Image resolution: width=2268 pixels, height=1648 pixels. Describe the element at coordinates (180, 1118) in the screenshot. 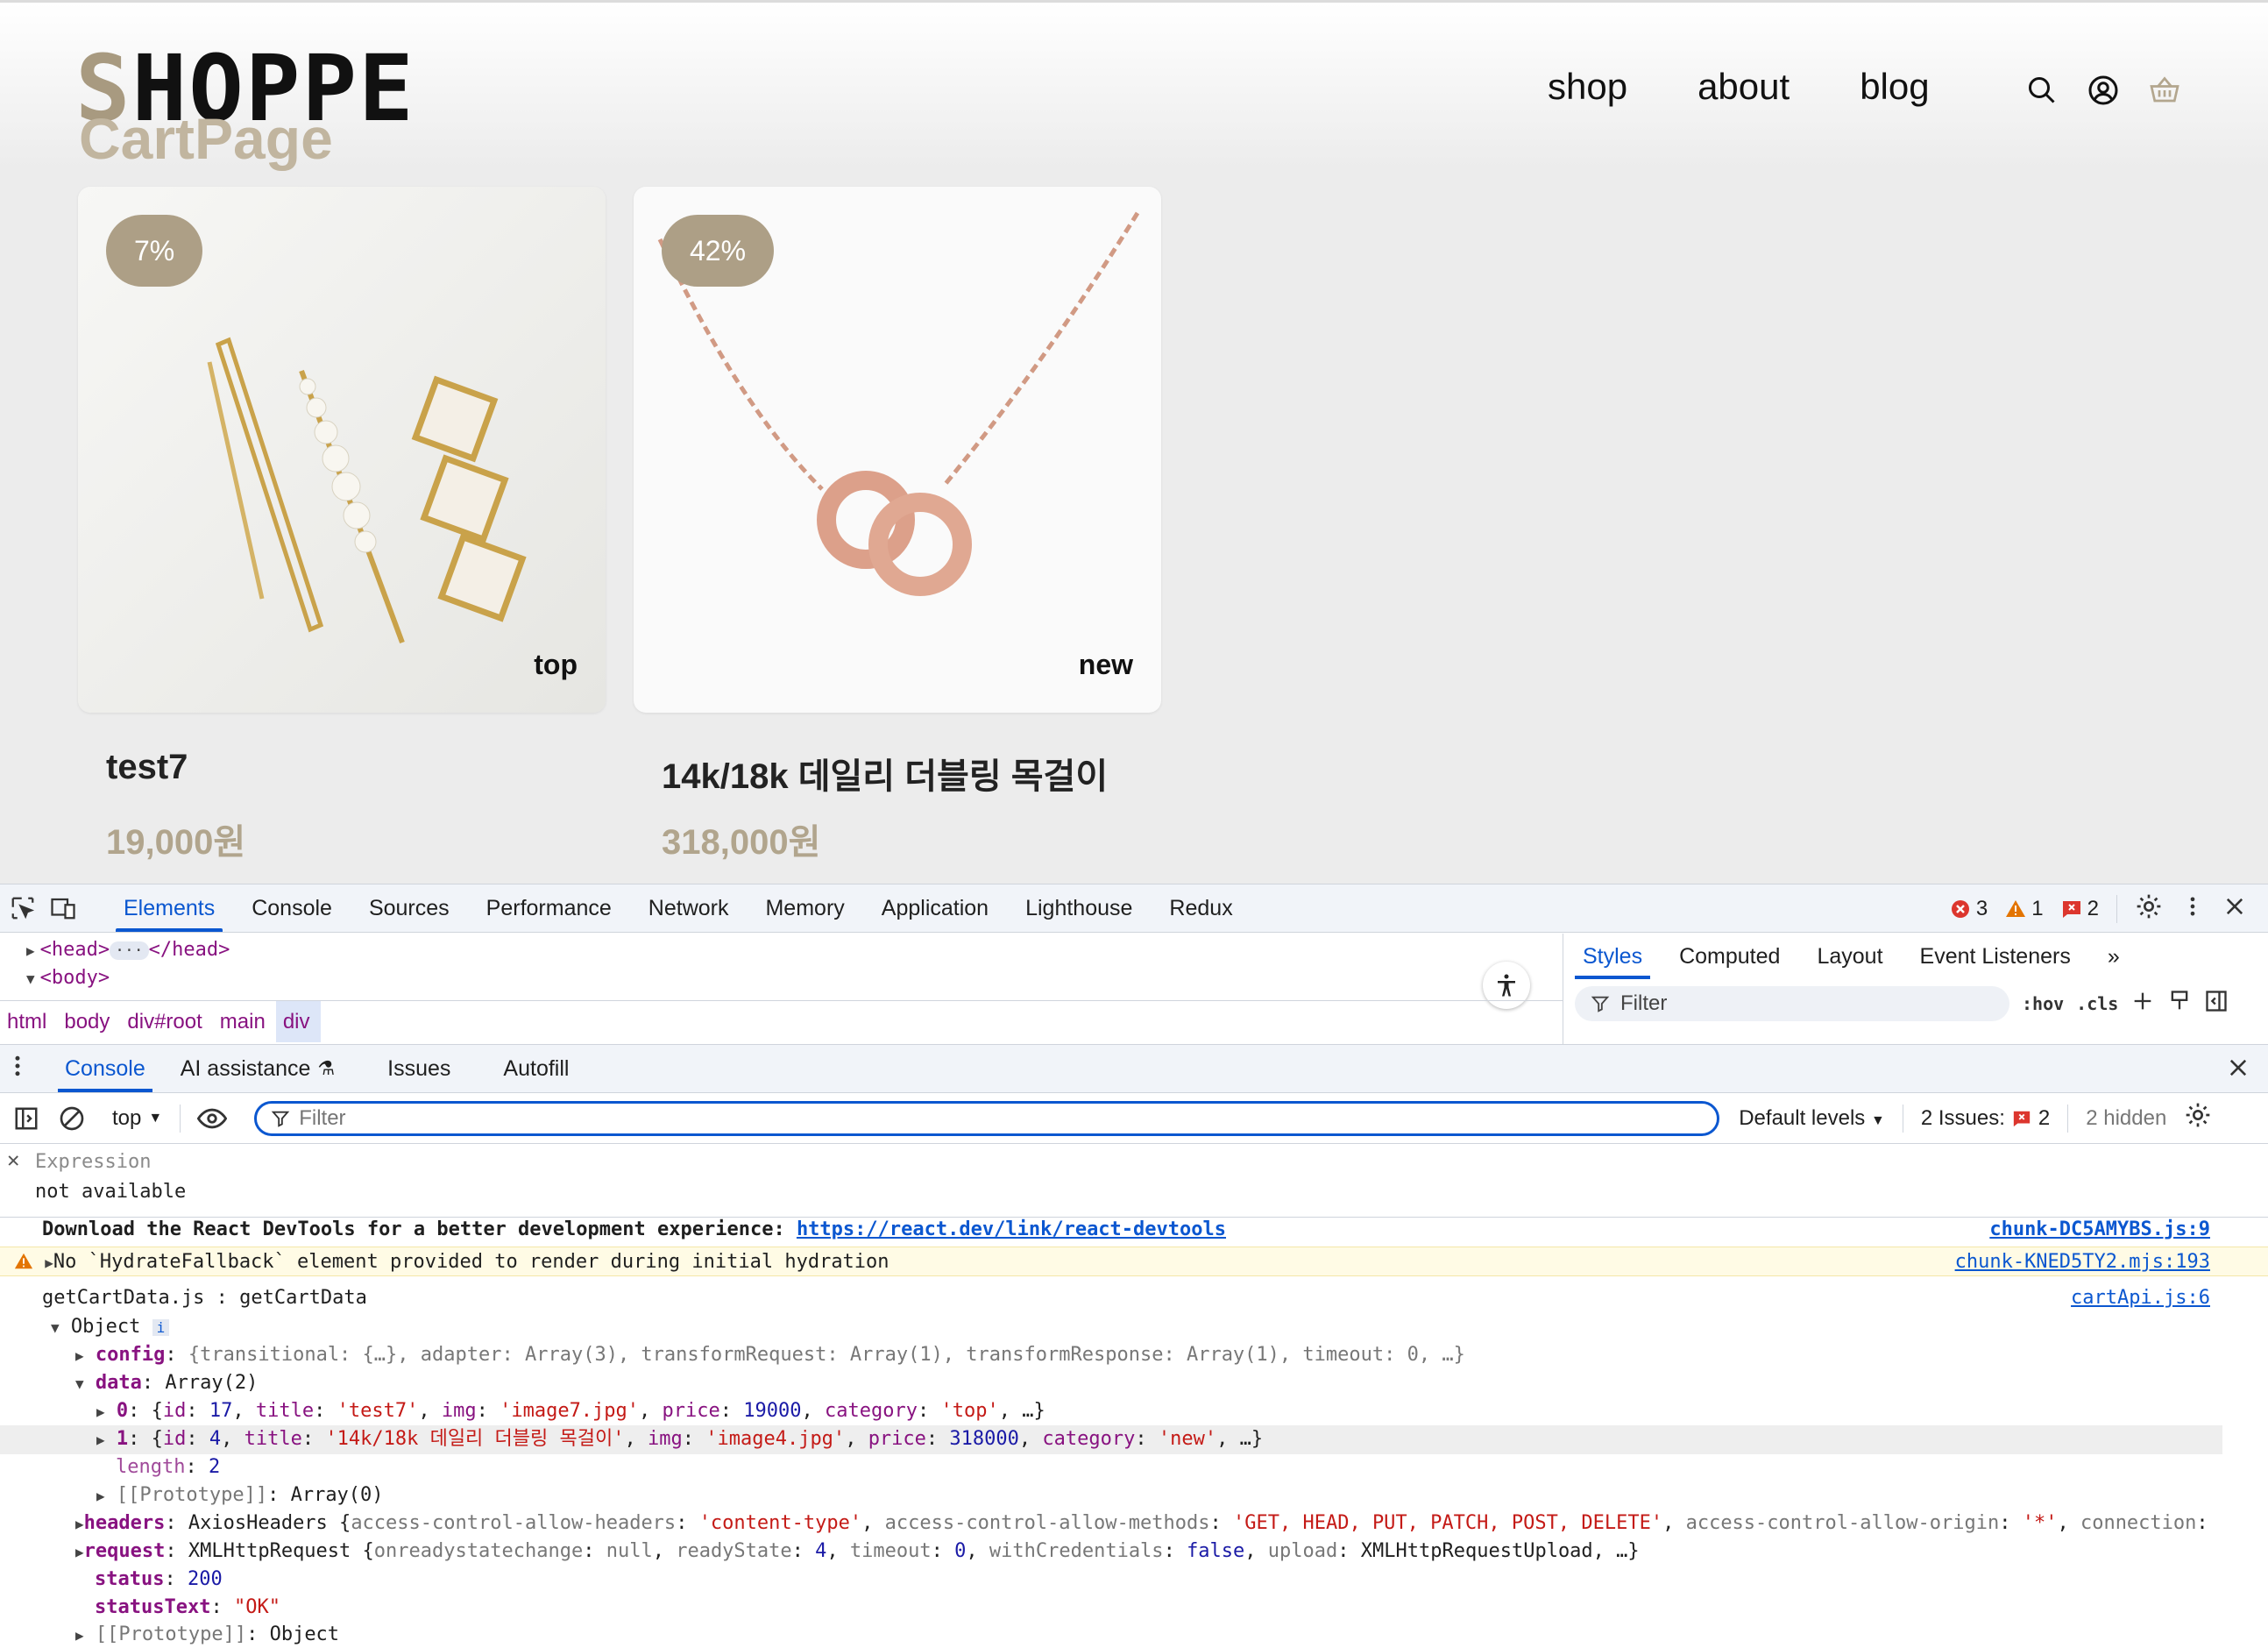

I see `divider` at that location.